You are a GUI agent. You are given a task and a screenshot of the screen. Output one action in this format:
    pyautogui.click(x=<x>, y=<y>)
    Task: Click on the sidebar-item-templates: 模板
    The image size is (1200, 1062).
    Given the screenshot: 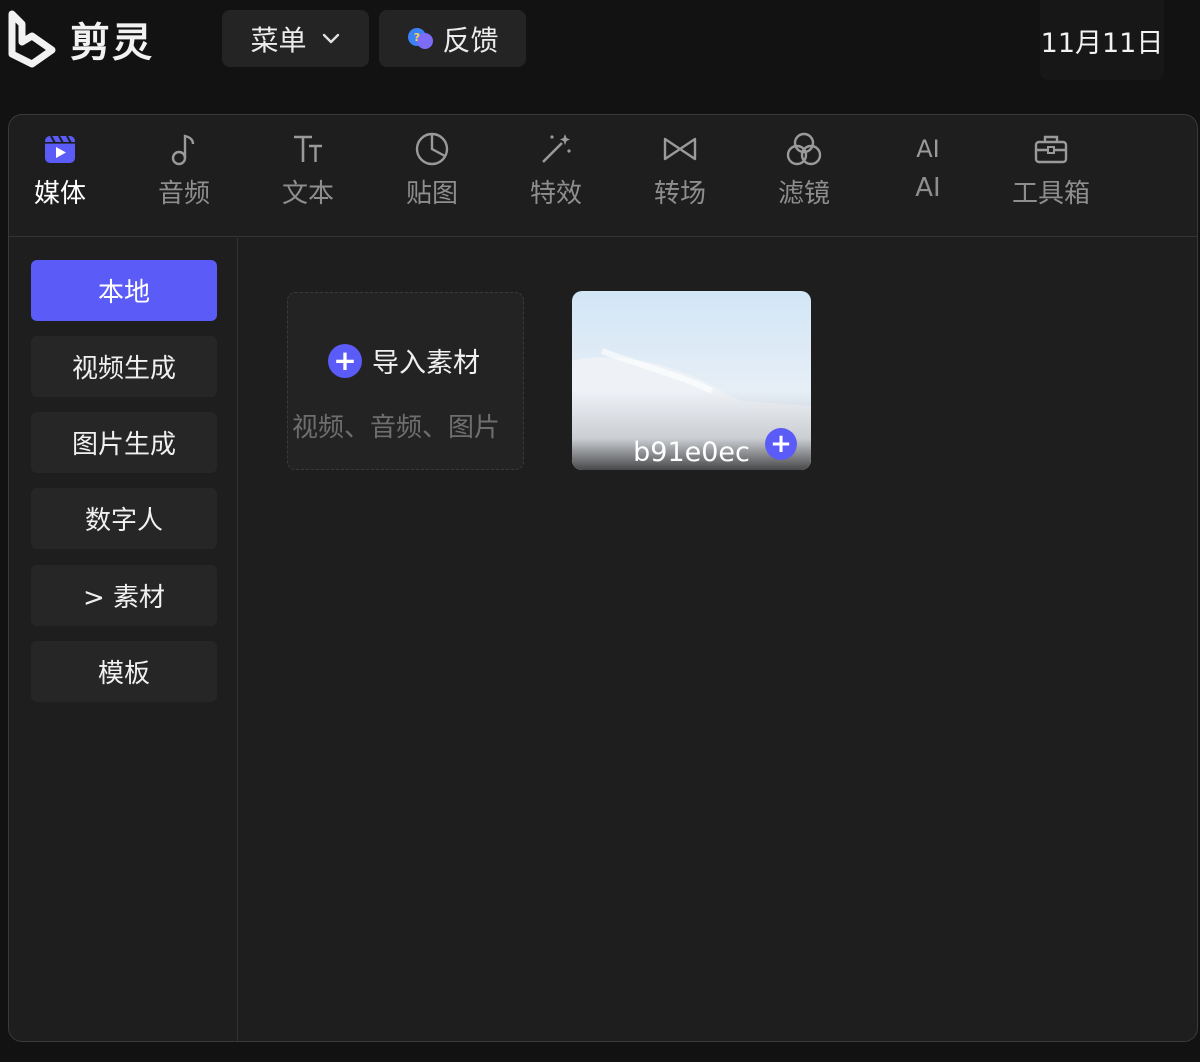 What is the action you would take?
    pyautogui.click(x=124, y=671)
    